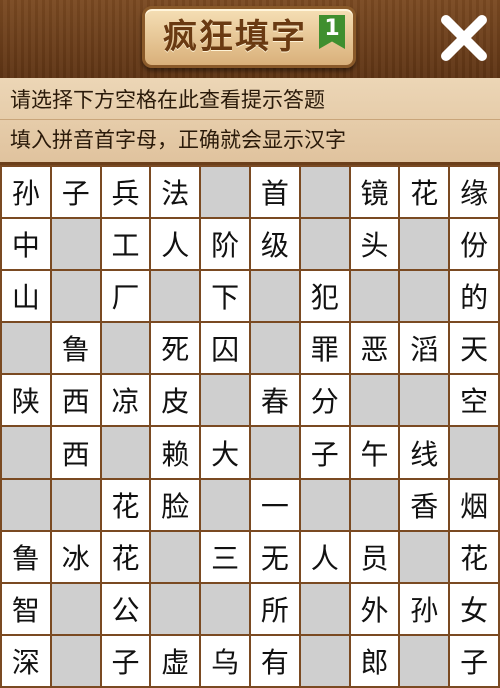 The height and width of the screenshot is (688, 500). I want to click on close-button, so click(464, 38).